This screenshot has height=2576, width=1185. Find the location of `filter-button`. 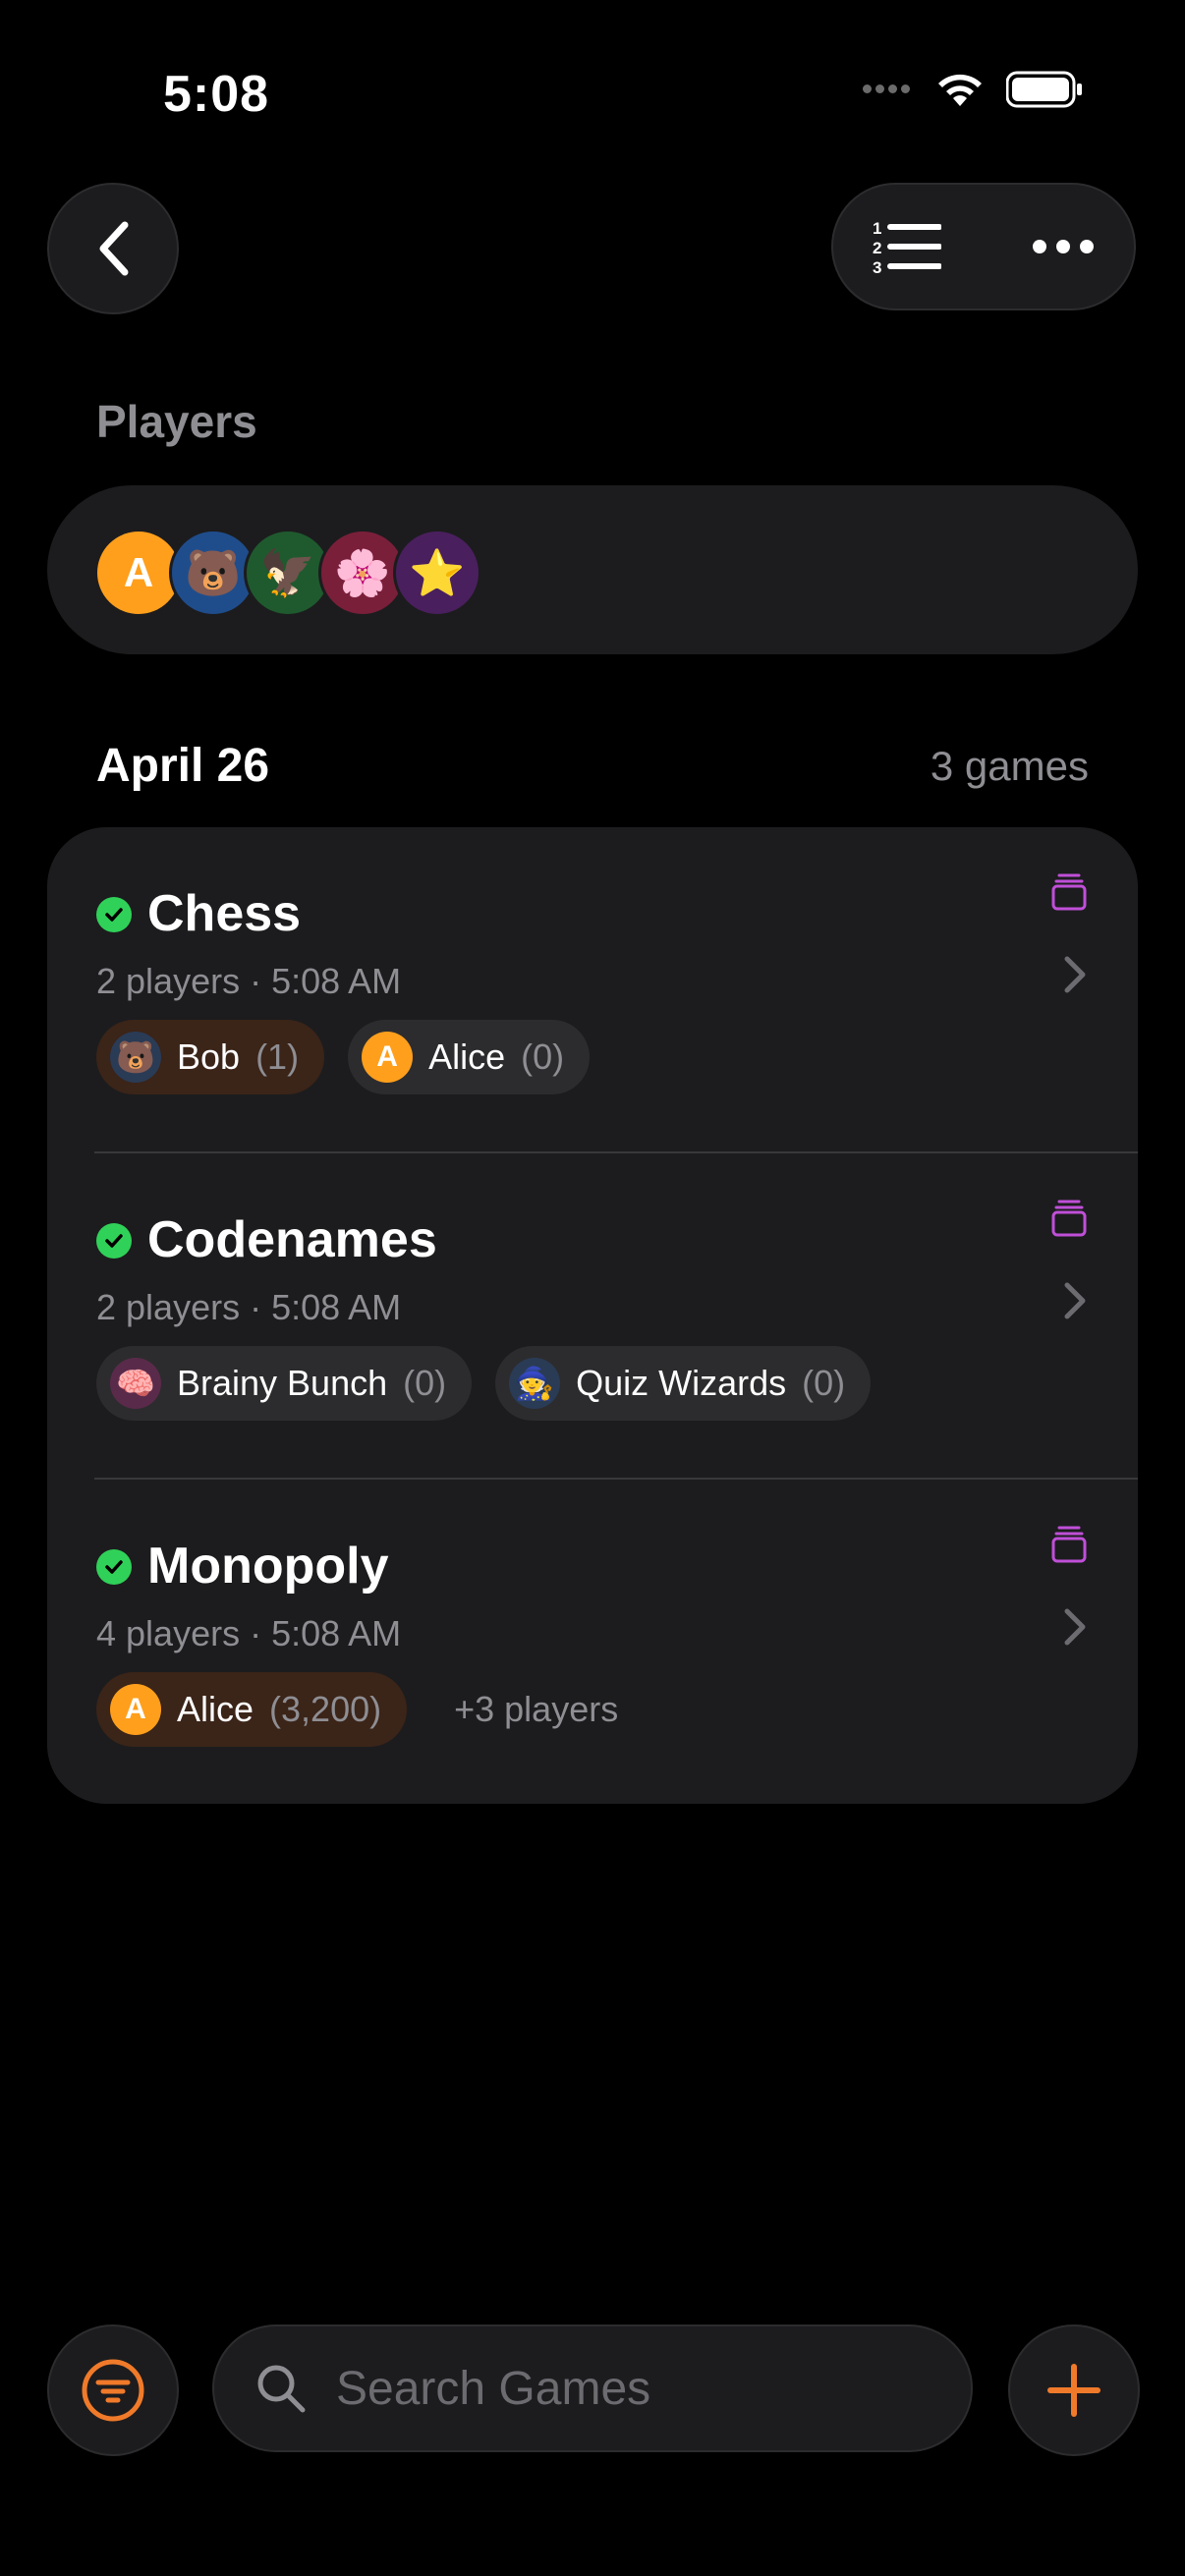

filter-button is located at coordinates (113, 2390).